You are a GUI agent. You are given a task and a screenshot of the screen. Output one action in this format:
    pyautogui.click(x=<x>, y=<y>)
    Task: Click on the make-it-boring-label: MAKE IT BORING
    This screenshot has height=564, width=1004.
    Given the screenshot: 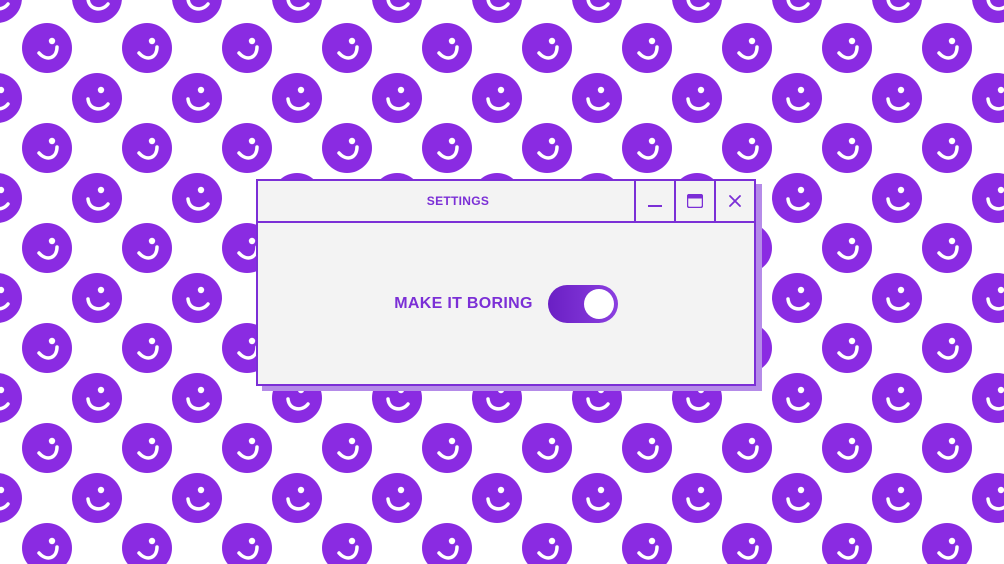 What is the action you would take?
    pyautogui.click(x=463, y=303)
    